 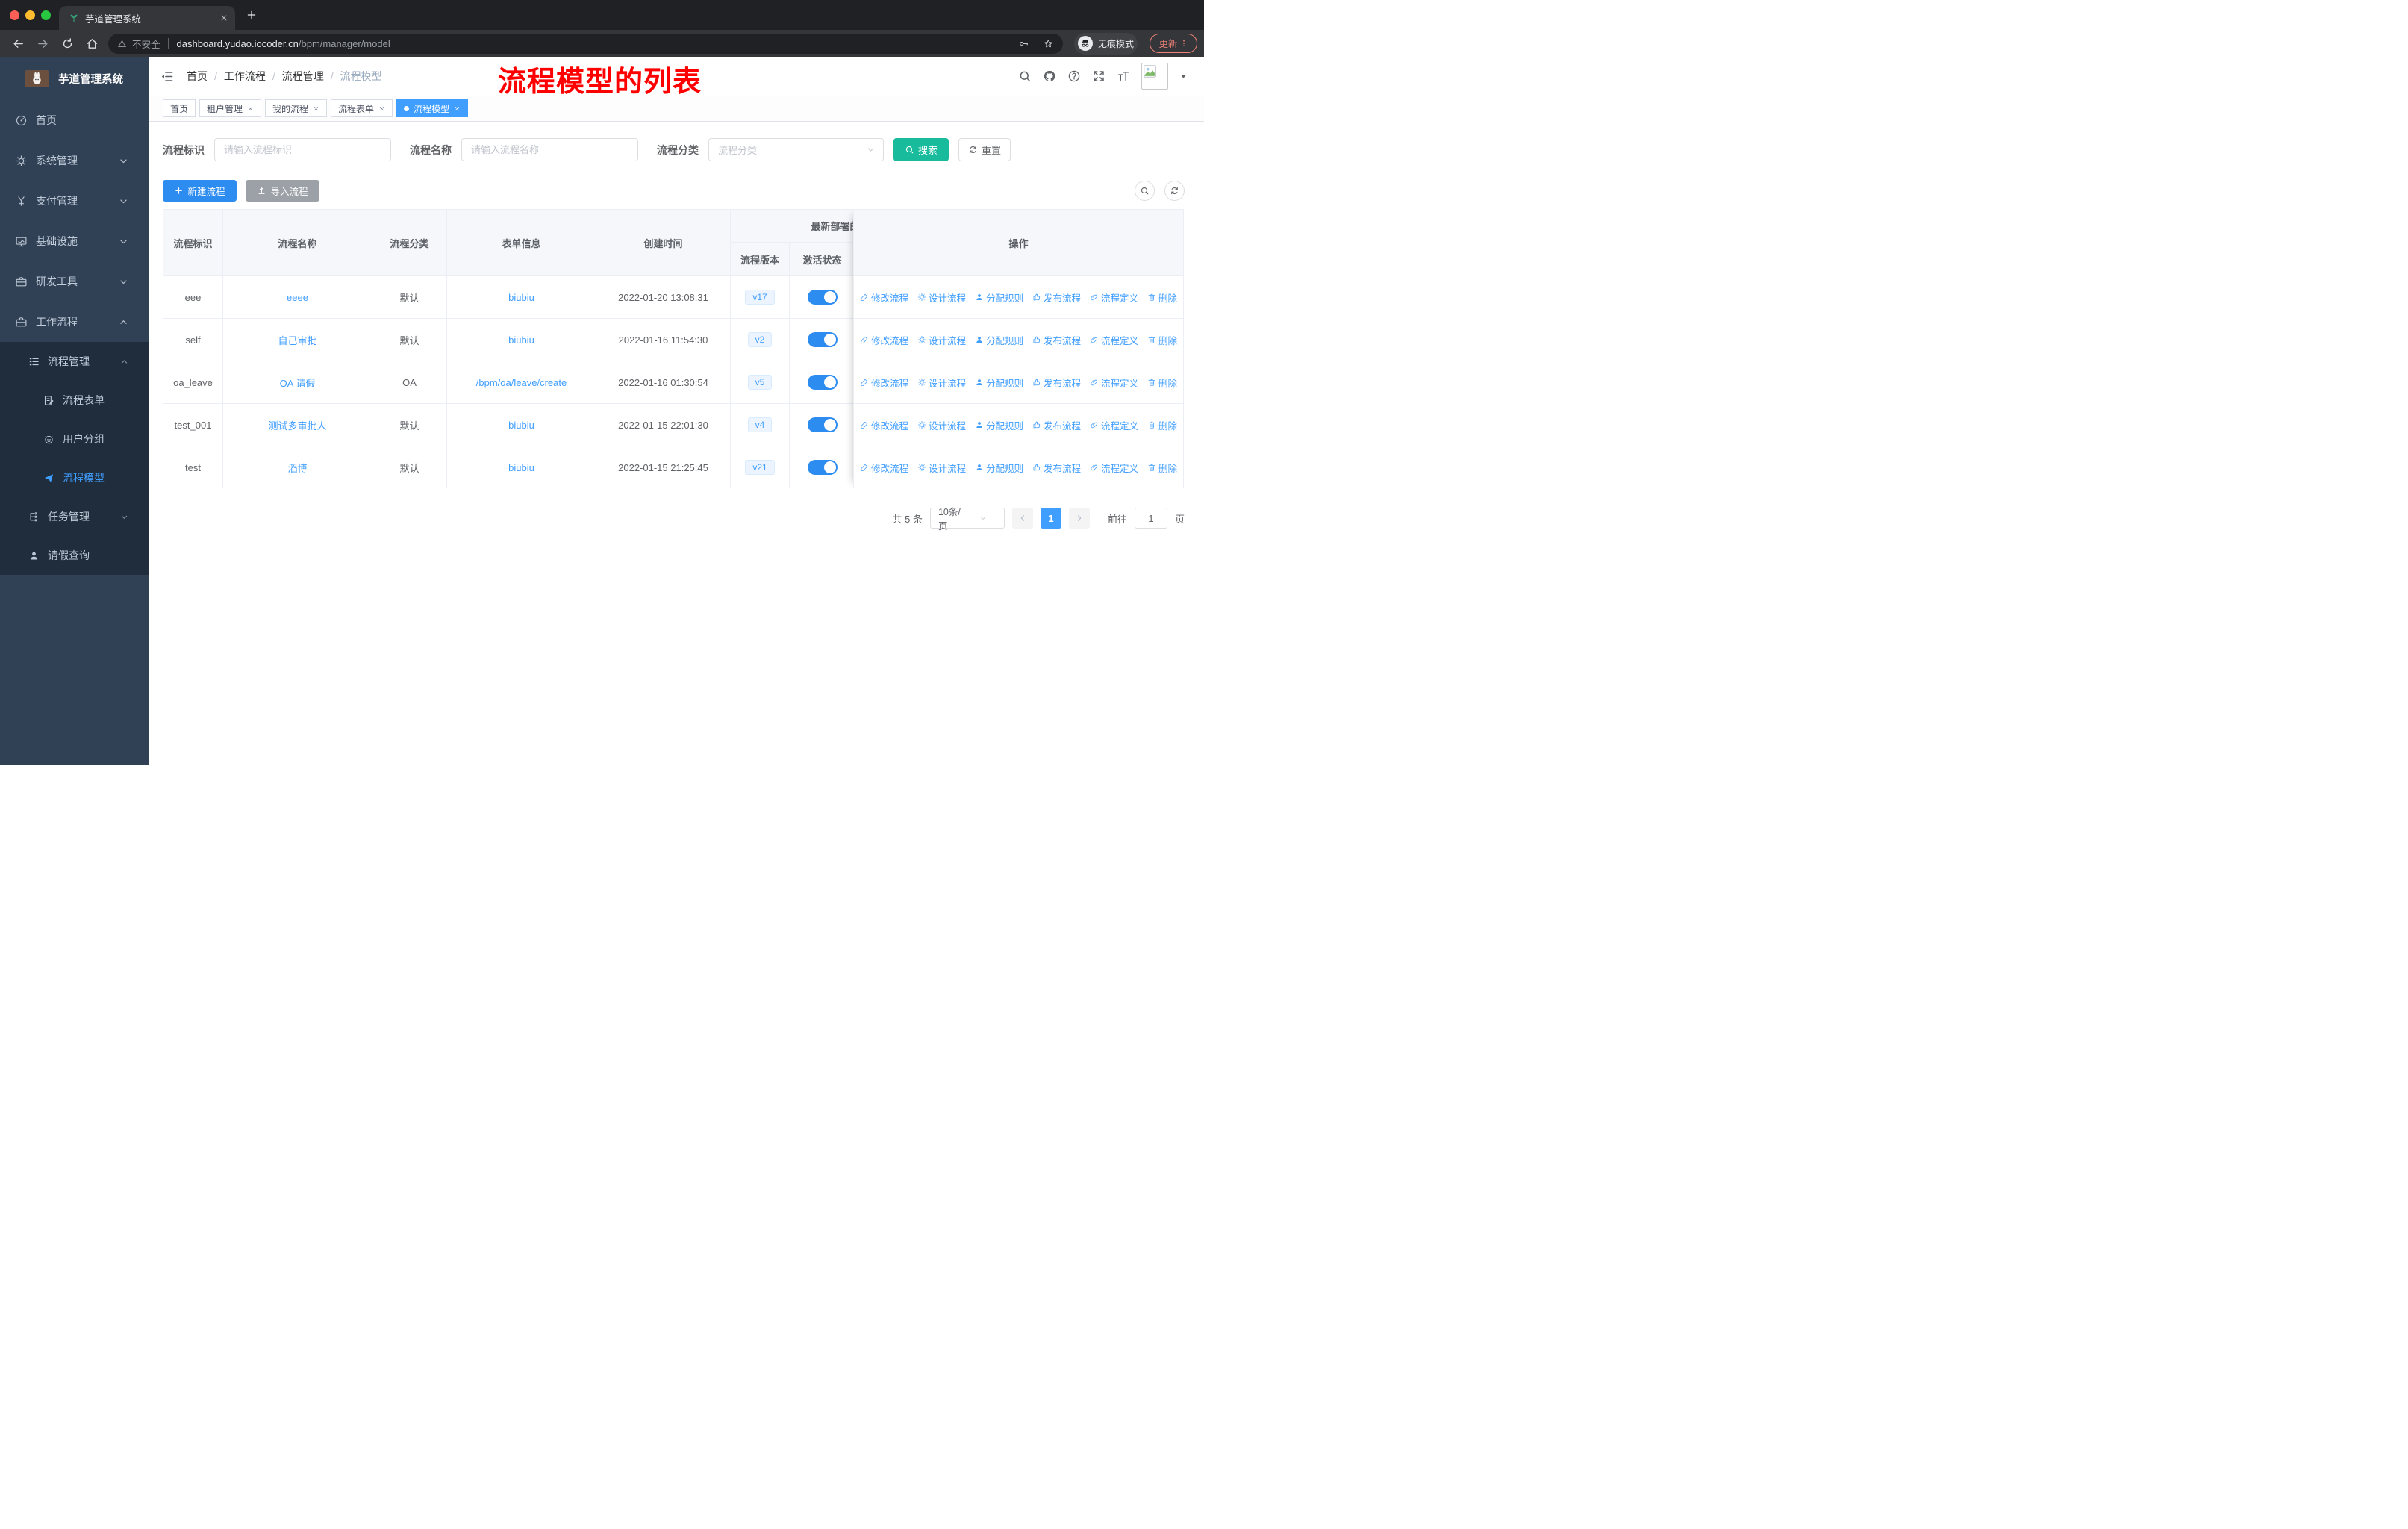 I want to click on key-icon, so click(x=1023, y=43).